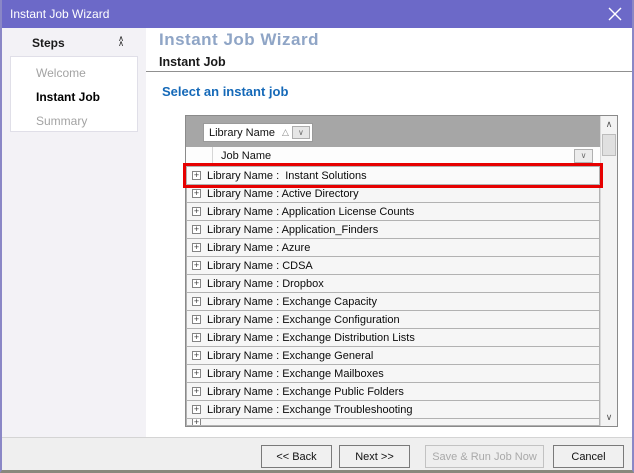 This screenshot has width=634, height=473. I want to click on back-button: << Back, so click(296, 456).